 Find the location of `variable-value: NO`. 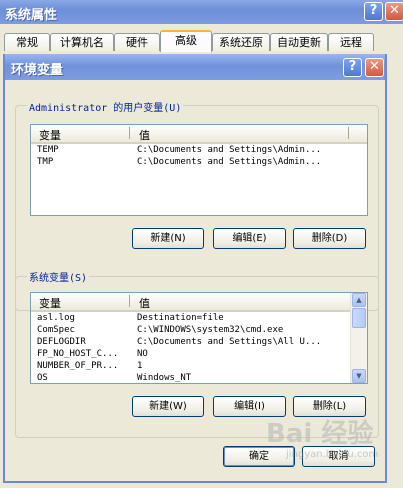

variable-value: NO is located at coordinates (142, 354).